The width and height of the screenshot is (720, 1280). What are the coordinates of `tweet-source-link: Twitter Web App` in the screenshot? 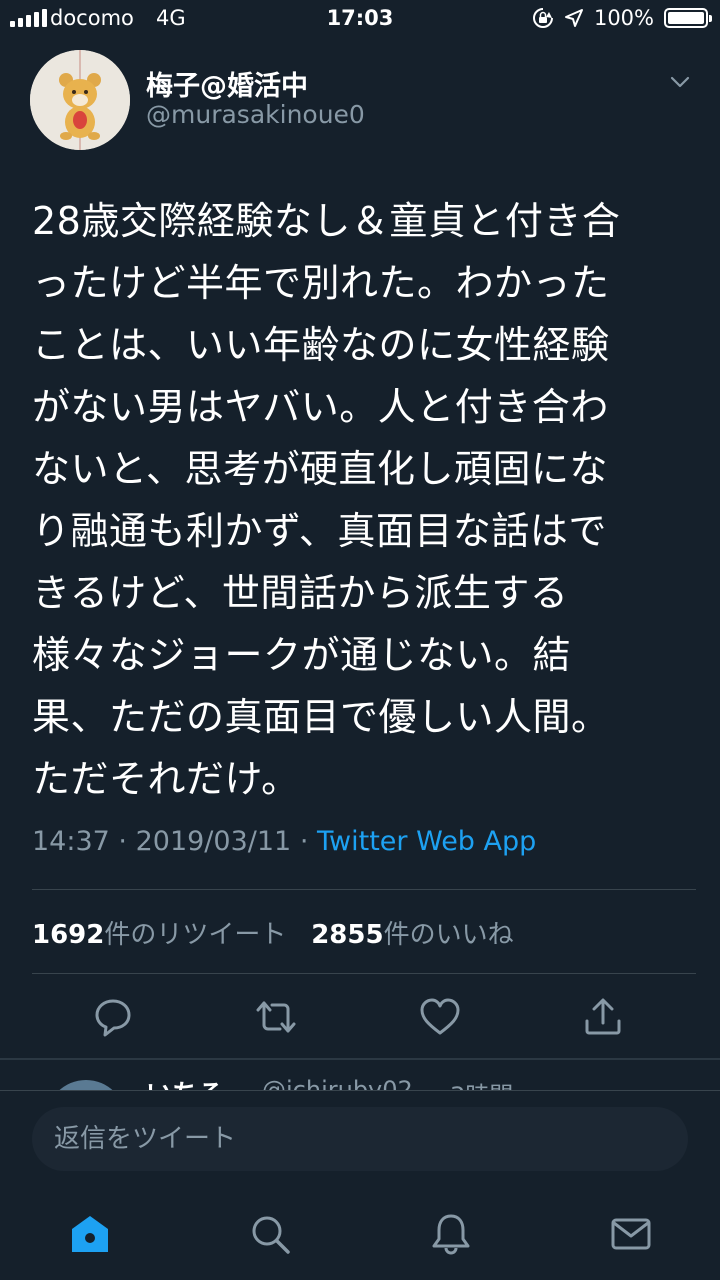 It's located at (426, 841).